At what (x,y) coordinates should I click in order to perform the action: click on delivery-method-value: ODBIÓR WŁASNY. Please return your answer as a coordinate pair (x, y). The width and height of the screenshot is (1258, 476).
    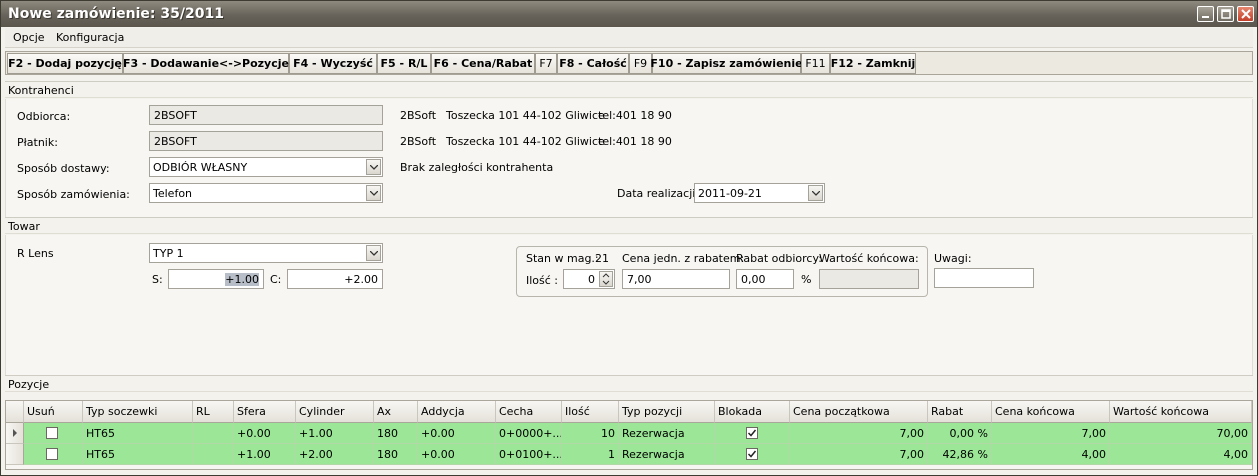
    Looking at the image, I should click on (200, 167).